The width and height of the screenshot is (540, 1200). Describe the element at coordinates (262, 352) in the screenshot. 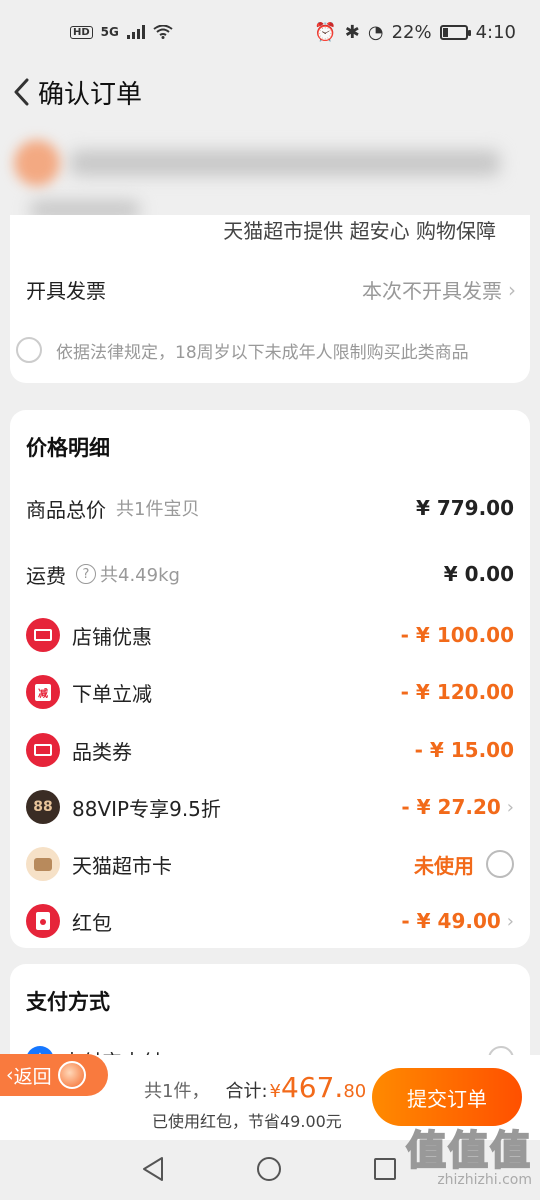

I see `legal-text: 依据法律规定，18周岁以下未成年人限制购买此类商品` at that location.